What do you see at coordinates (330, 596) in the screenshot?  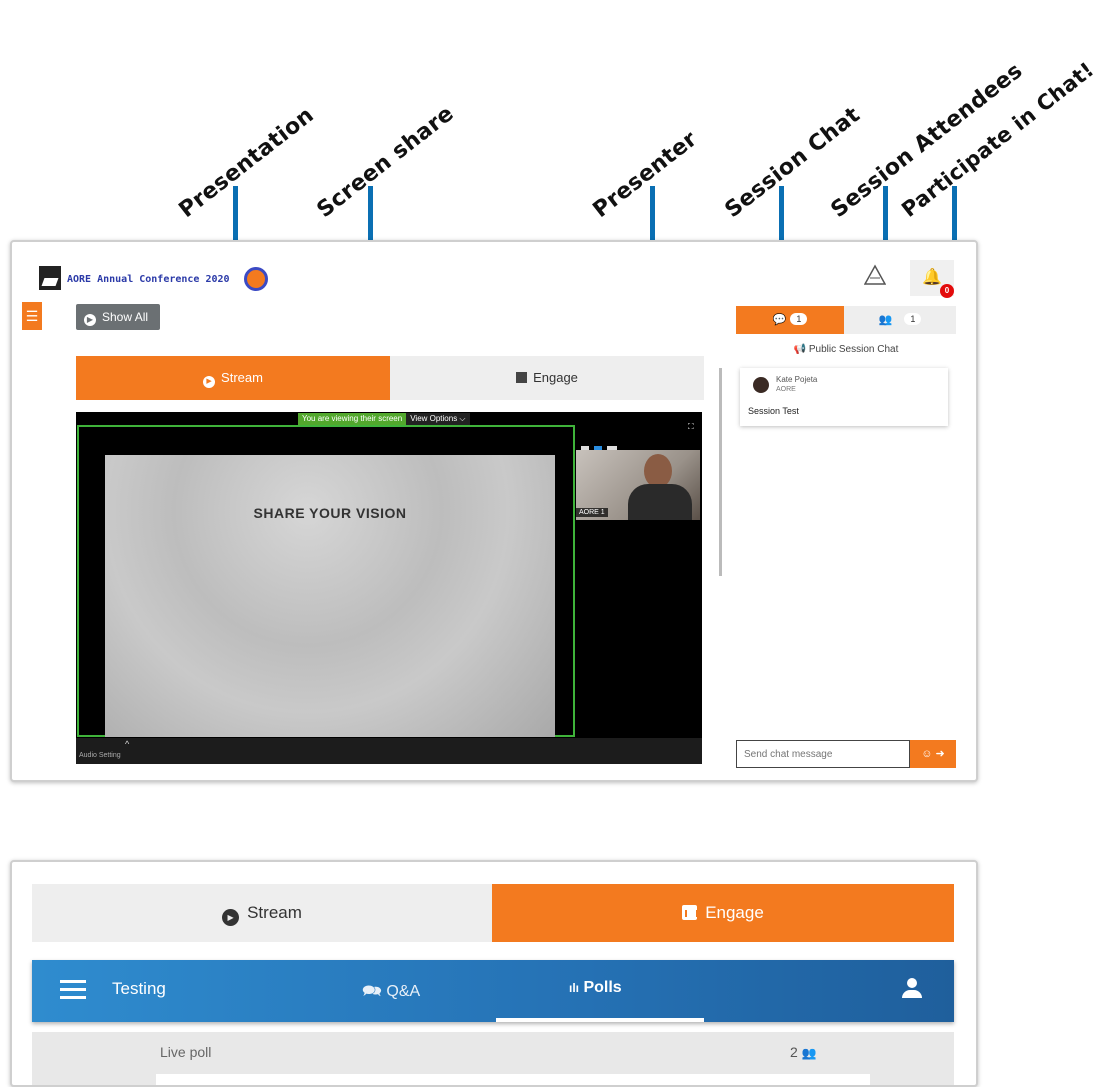 I see `presentation-slide: SHARE YOUR VISION` at bounding box center [330, 596].